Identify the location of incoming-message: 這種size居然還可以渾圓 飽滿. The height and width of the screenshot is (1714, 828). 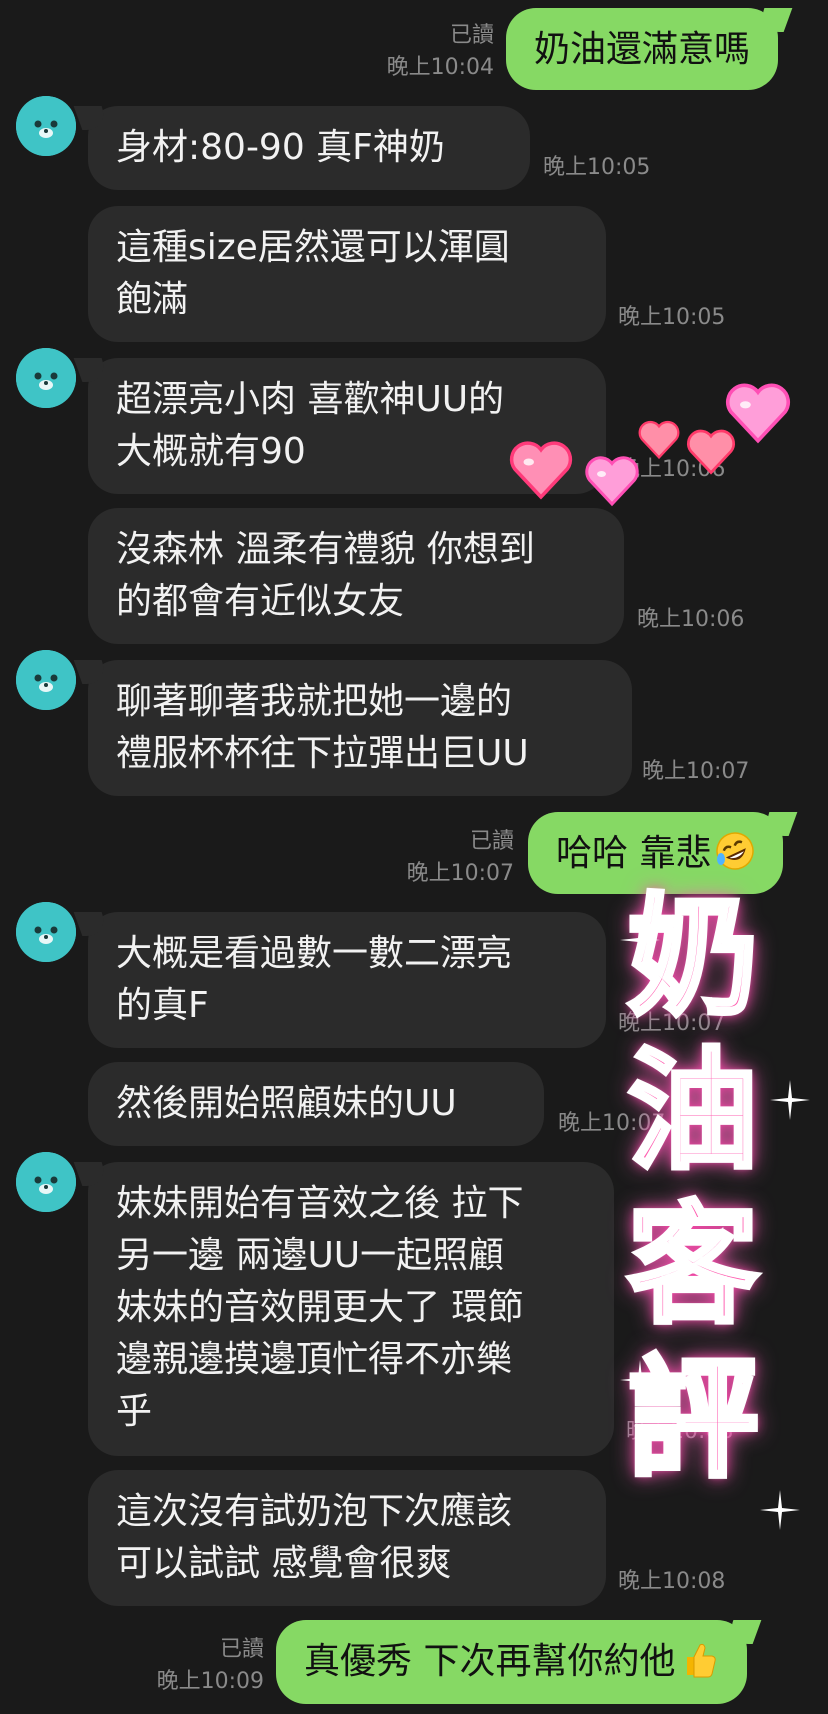
(347, 274).